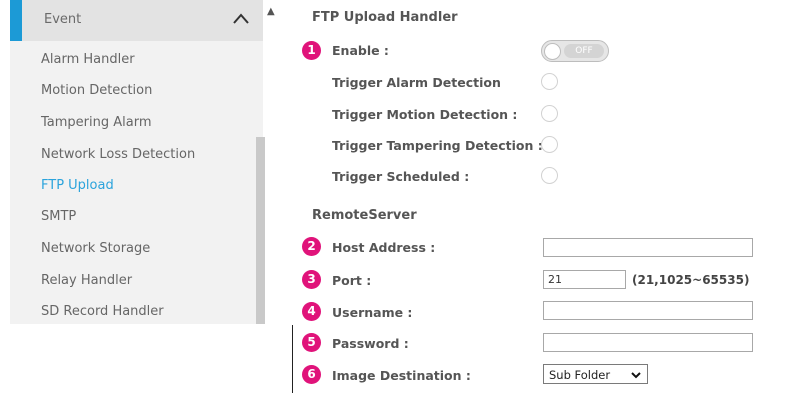  Describe the element at coordinates (552, 51) in the screenshot. I see `toggle-knob` at that location.